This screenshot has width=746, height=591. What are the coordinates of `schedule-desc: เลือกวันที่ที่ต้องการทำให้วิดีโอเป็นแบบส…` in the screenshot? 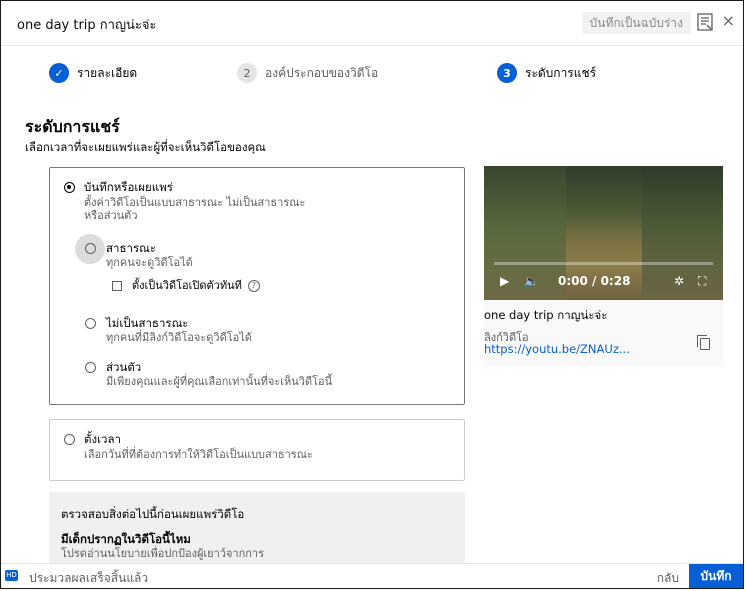 It's located at (198, 454).